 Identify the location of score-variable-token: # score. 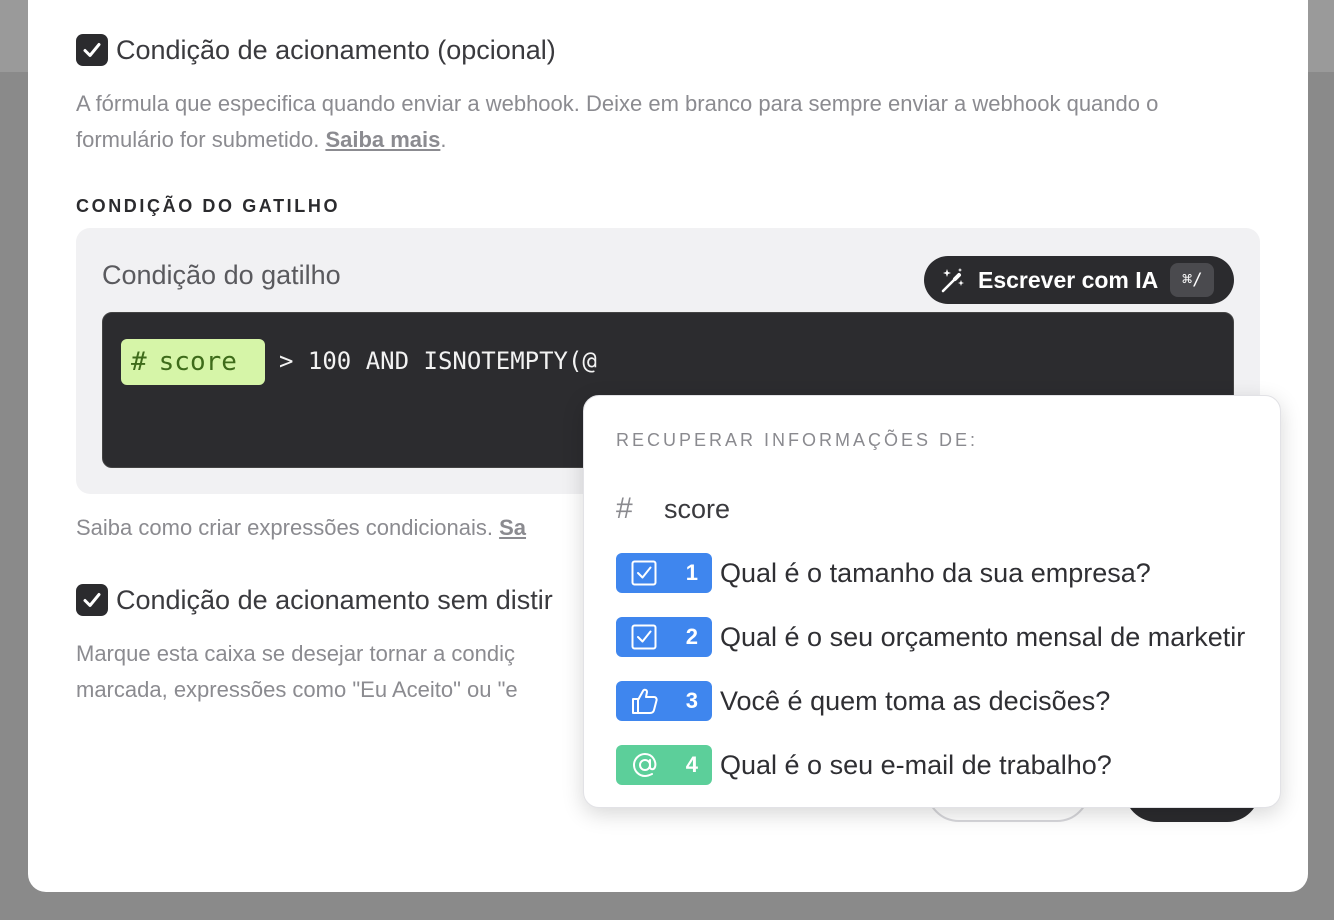
(193, 362).